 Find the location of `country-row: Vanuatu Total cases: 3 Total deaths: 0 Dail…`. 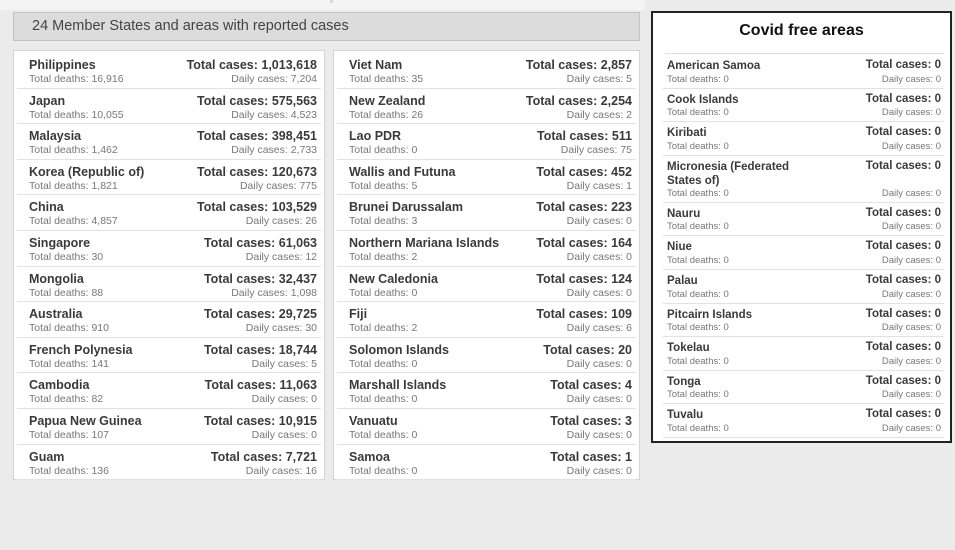

country-row: Vanuatu Total cases: 3 Total deaths: 0 Dail… is located at coordinates (486, 427).